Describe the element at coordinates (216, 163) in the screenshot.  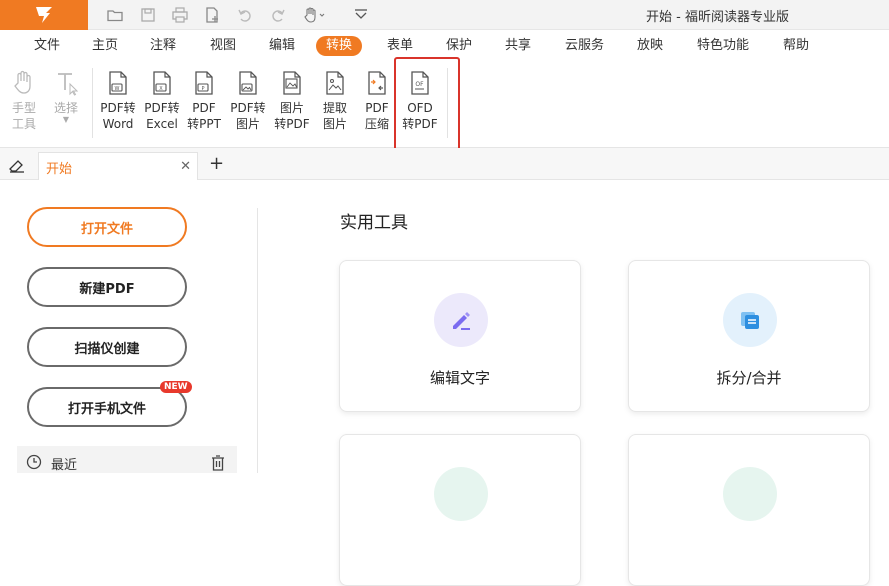
I see `add-tab-button: +` at that location.